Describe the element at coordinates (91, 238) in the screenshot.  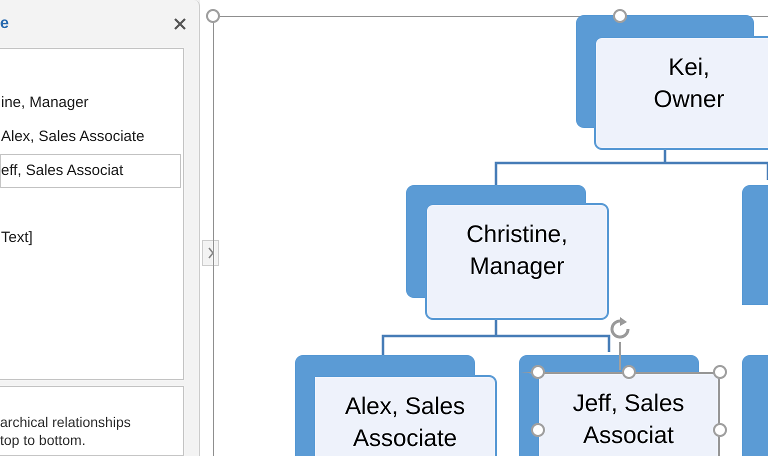
I see `outline-item: Text]` at that location.